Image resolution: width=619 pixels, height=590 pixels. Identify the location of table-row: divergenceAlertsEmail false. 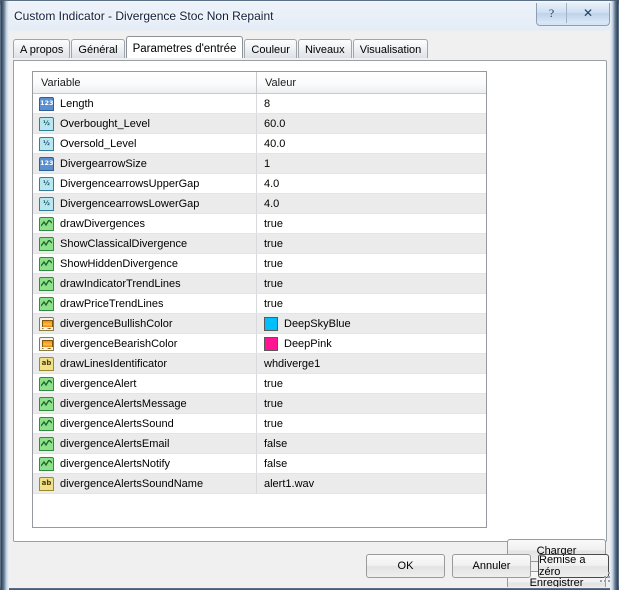
(259, 444).